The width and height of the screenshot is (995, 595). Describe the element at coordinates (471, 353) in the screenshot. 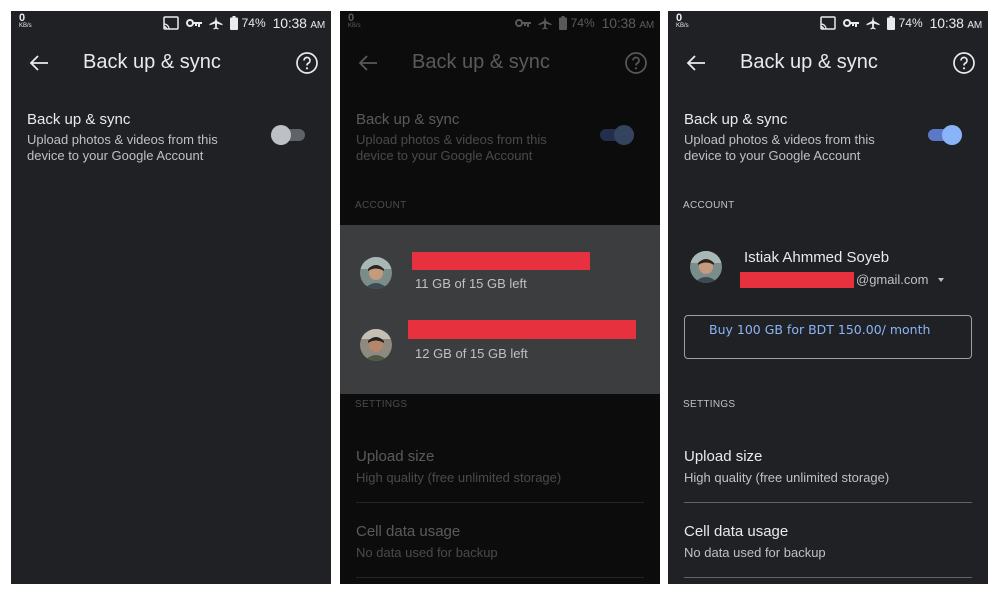

I see `account-storage: 12 GB of 15 GB left` at that location.